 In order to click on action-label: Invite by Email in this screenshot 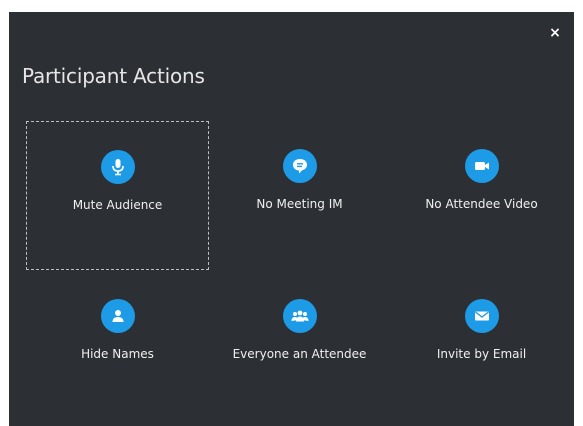, I will do `click(481, 354)`.